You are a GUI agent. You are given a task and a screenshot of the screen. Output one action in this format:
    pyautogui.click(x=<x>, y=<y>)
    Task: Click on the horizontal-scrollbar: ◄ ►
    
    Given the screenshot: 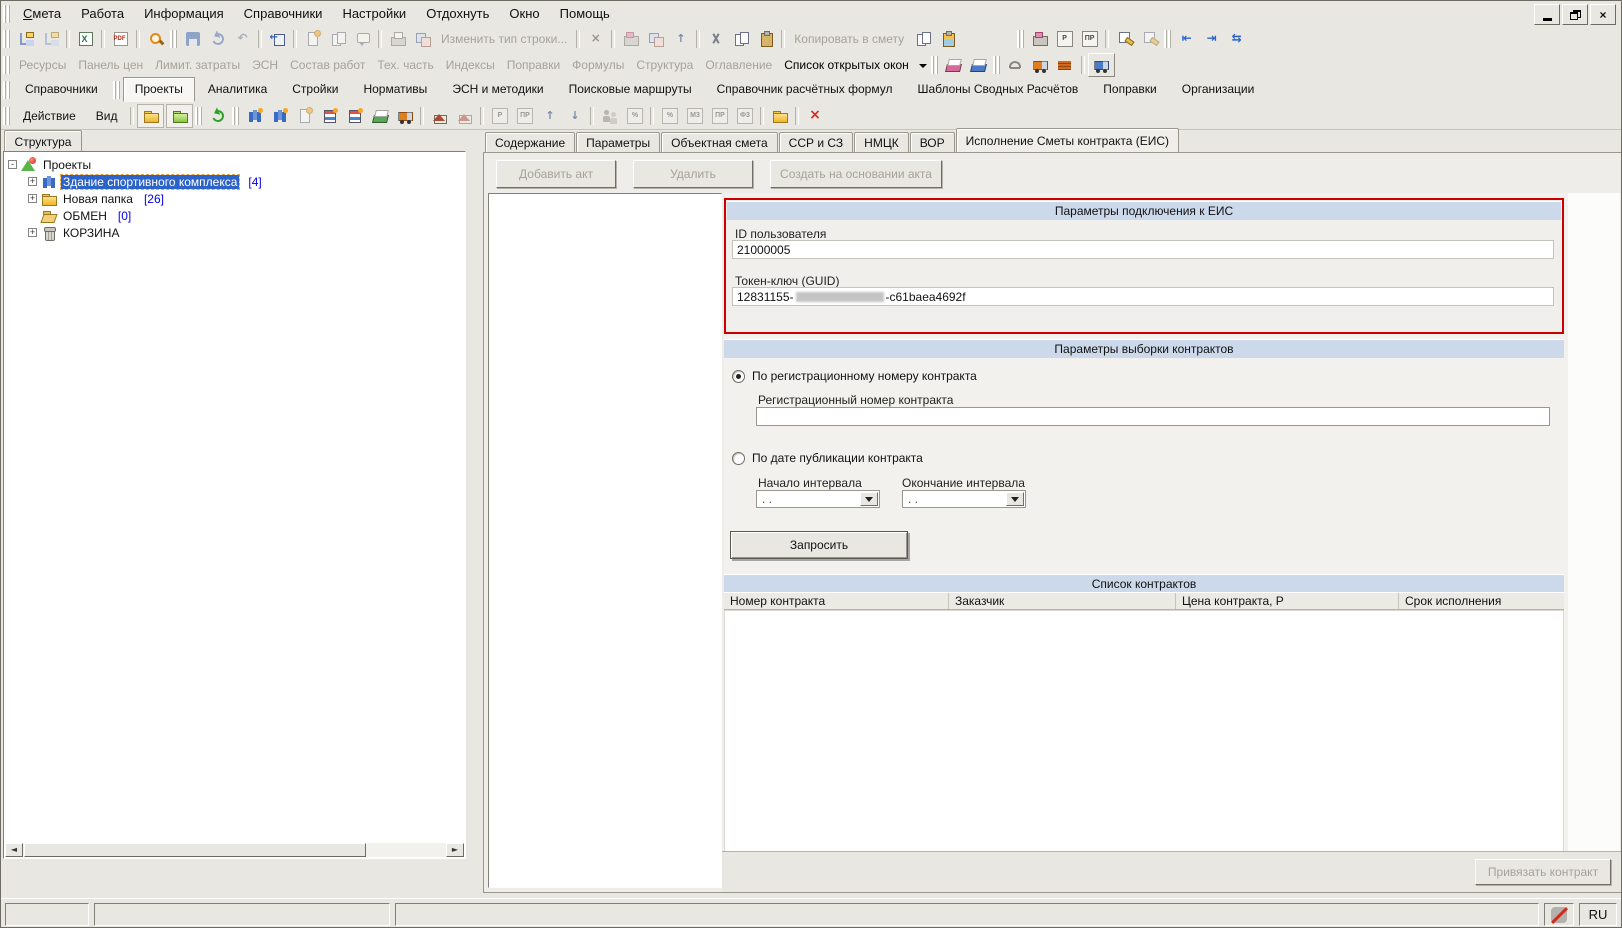 What is the action you would take?
    pyautogui.click(x=234, y=850)
    